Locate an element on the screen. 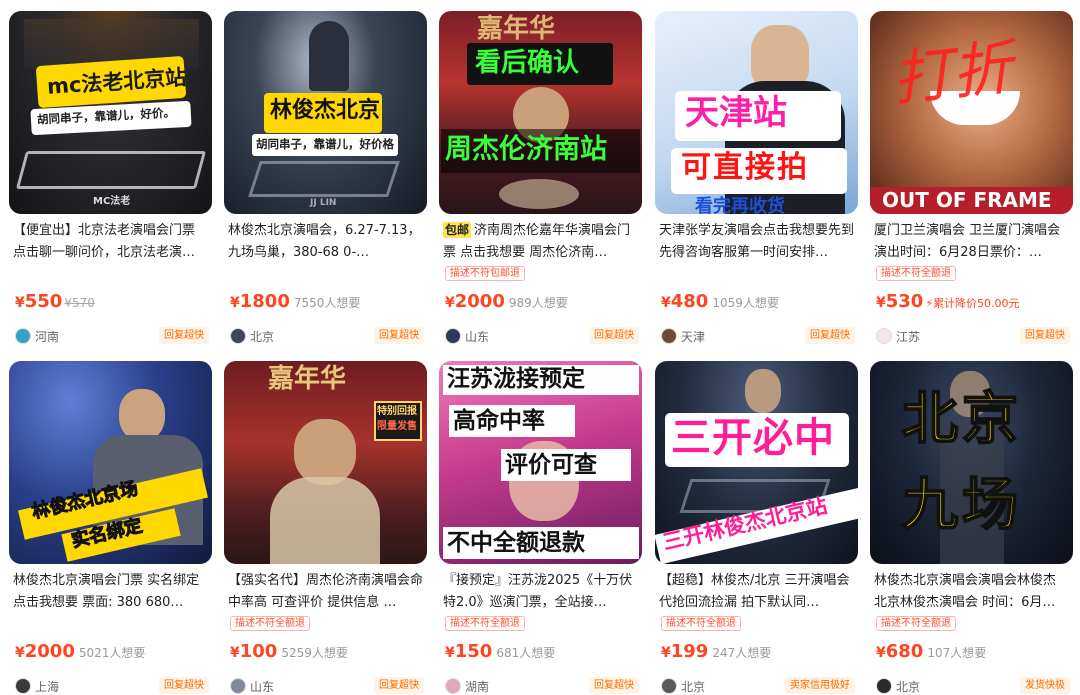 Image resolution: width=1080 pixels, height=695 pixels. product-image: 汪苏泷接预定 高命中率 评价可查 不中全额退款 is located at coordinates (540, 462).